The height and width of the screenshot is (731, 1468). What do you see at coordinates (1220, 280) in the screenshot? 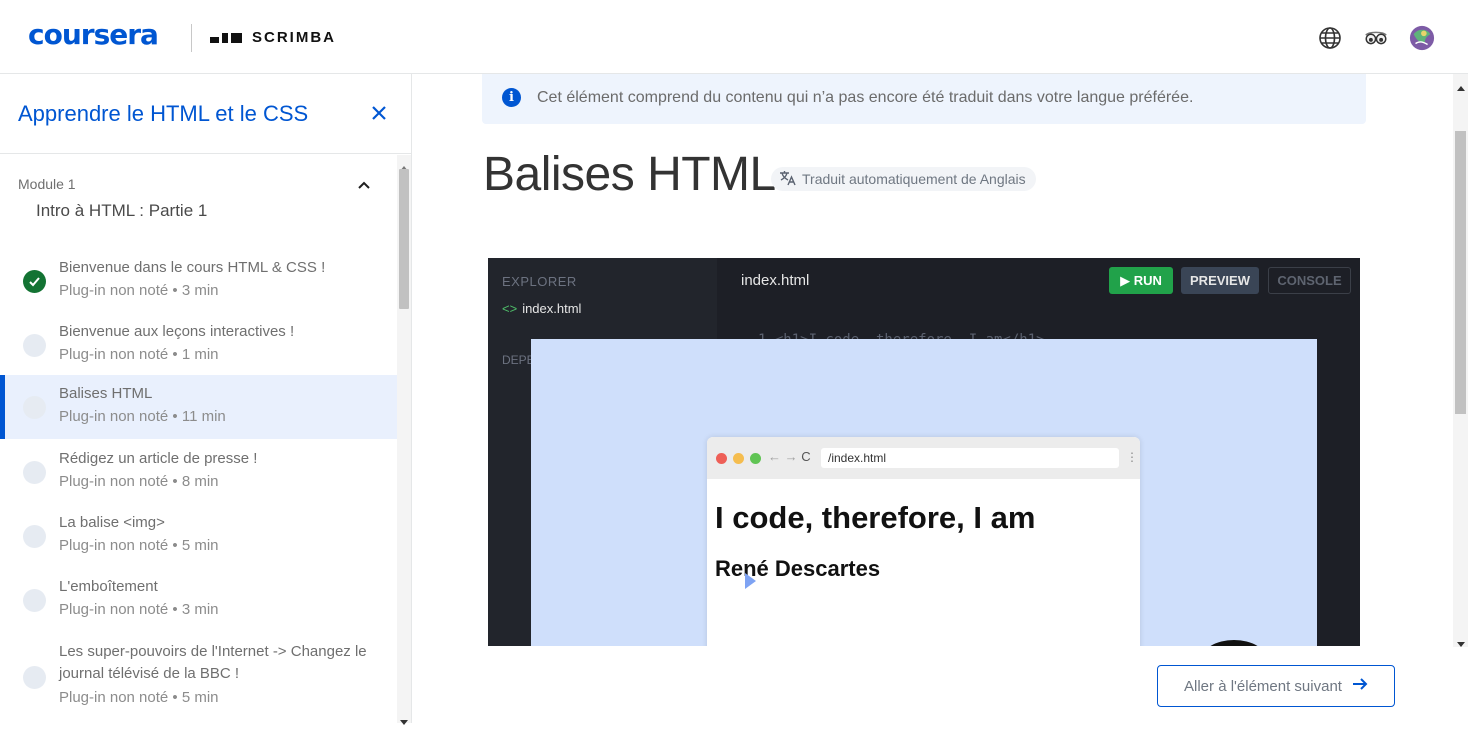
I see `preview-button: PREVIEW` at bounding box center [1220, 280].